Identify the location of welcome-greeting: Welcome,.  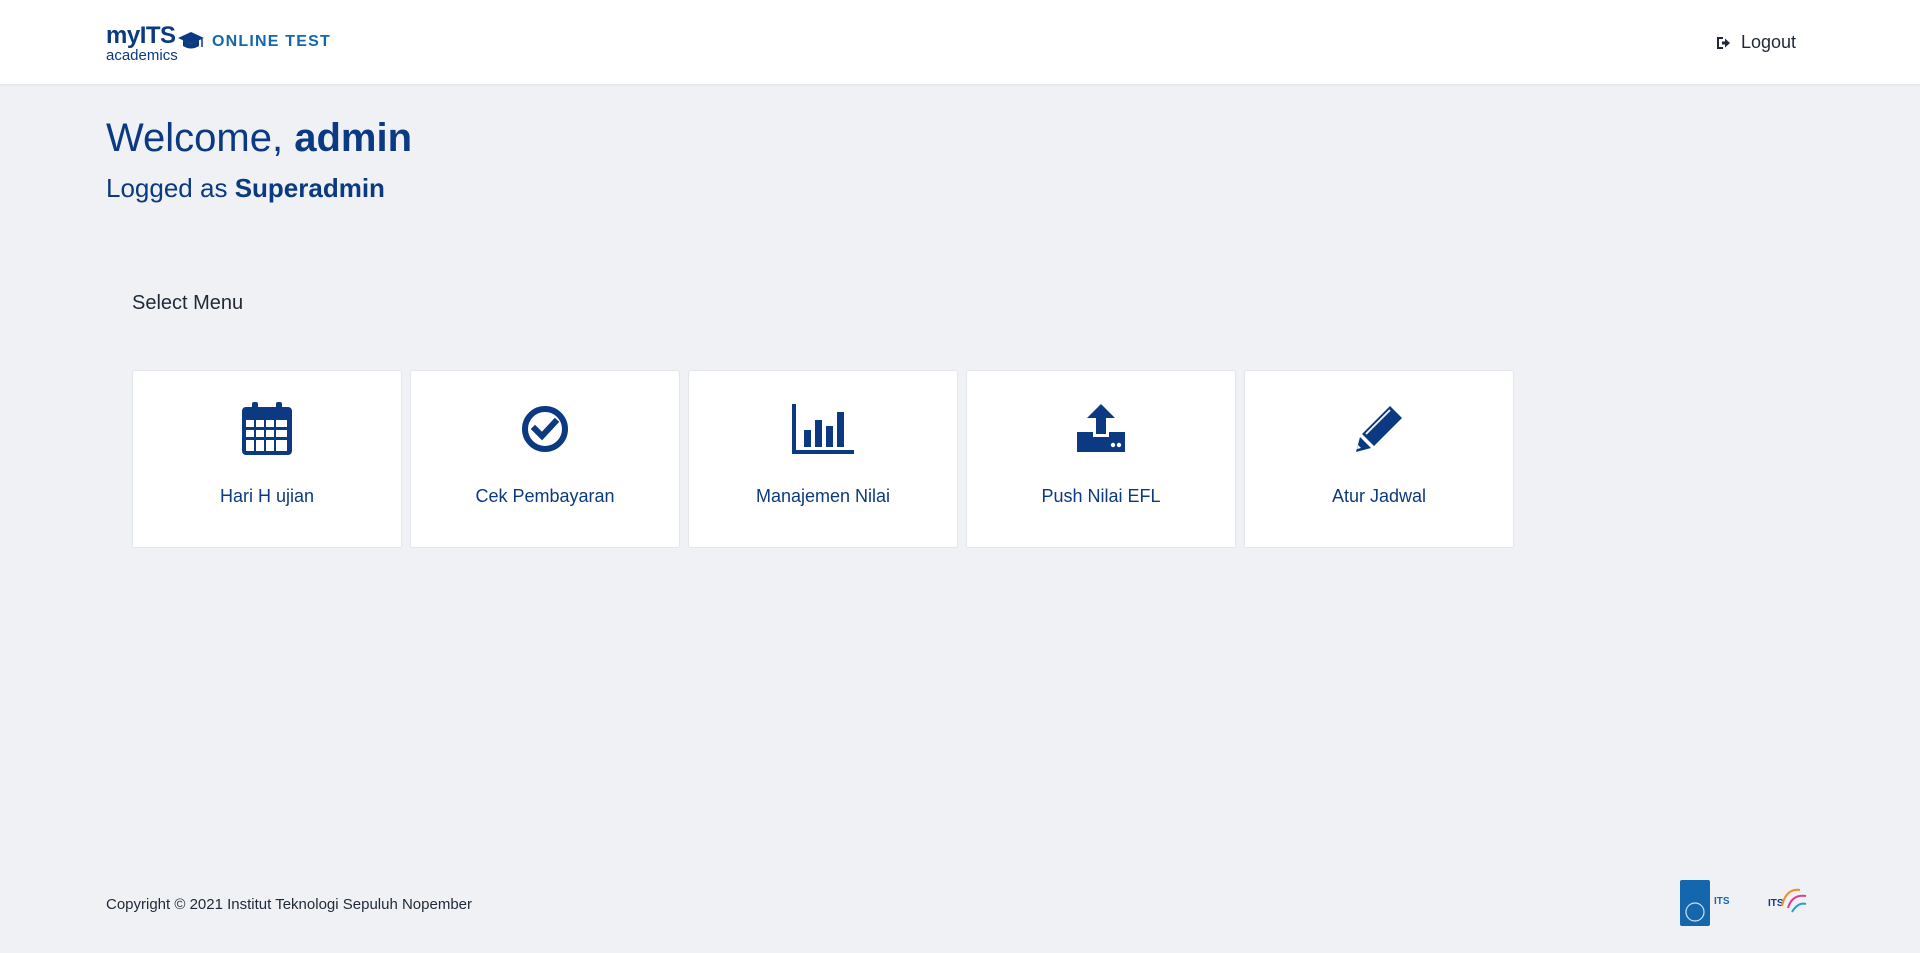
(195, 138).